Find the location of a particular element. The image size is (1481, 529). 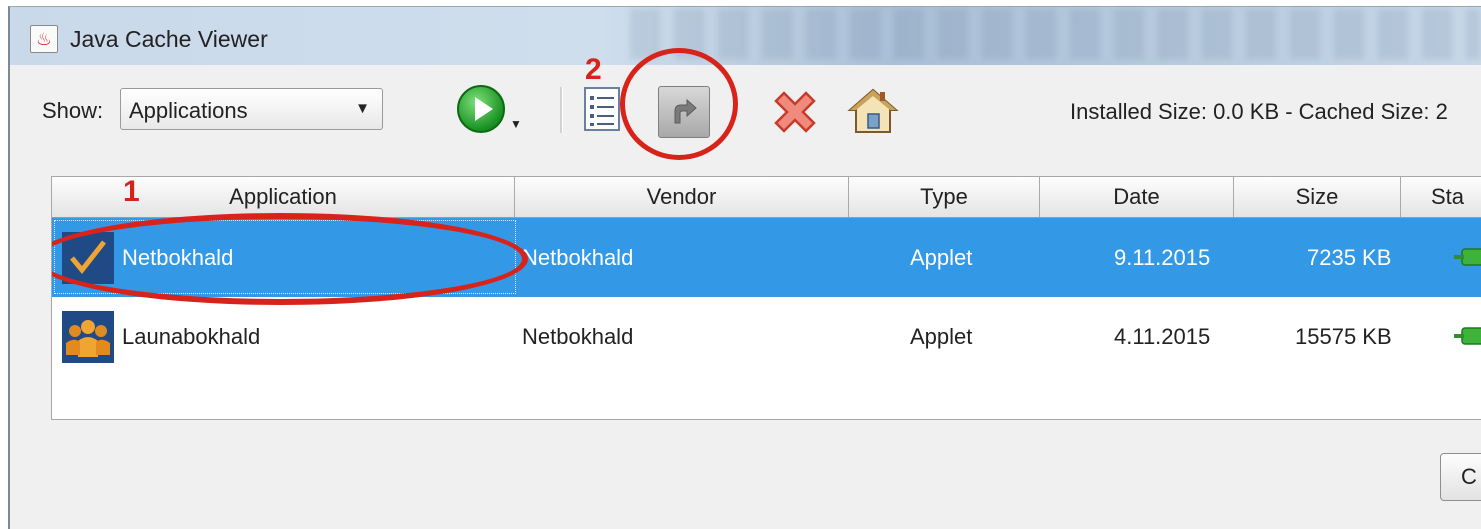

title-bar: ♨ Java Cache Viewer is located at coordinates (745, 36).